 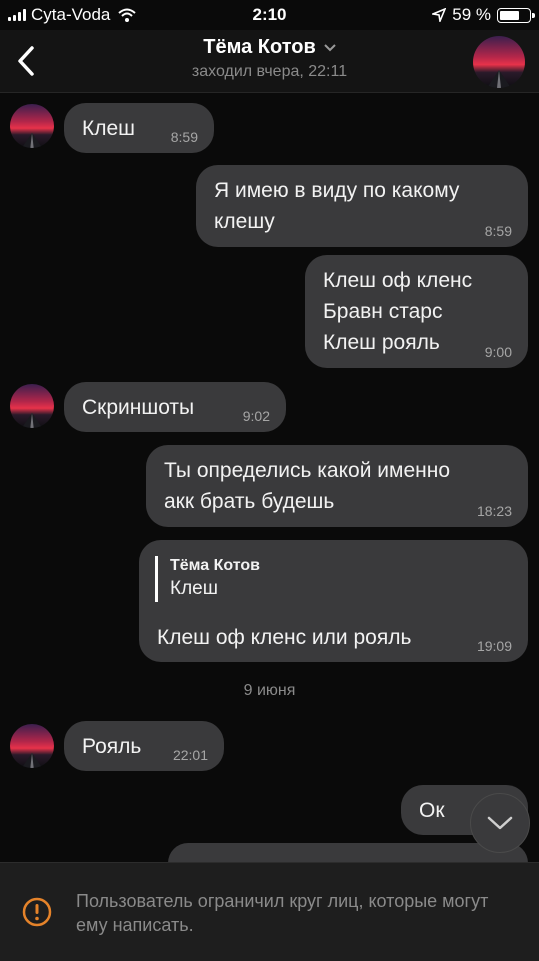 What do you see at coordinates (284, 637) in the screenshot?
I see `message-text: Клеш оф кленс или рояль` at bounding box center [284, 637].